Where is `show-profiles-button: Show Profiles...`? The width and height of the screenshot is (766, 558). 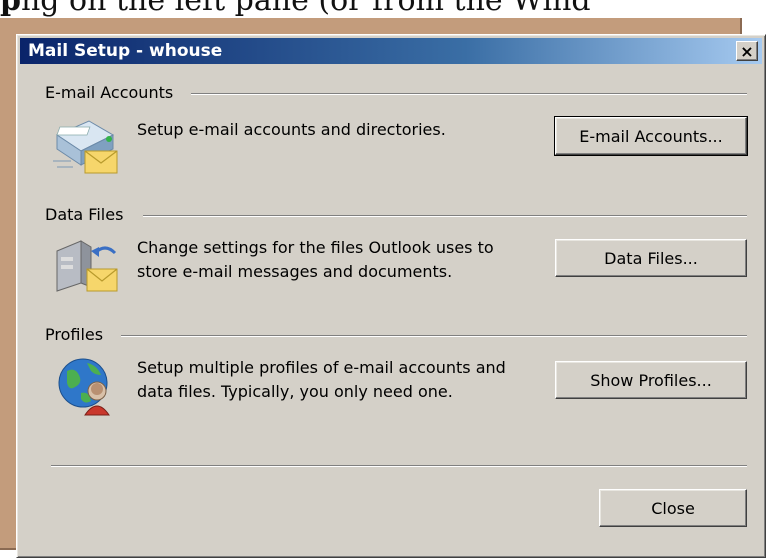
show-profiles-button: Show Profiles... is located at coordinates (651, 380).